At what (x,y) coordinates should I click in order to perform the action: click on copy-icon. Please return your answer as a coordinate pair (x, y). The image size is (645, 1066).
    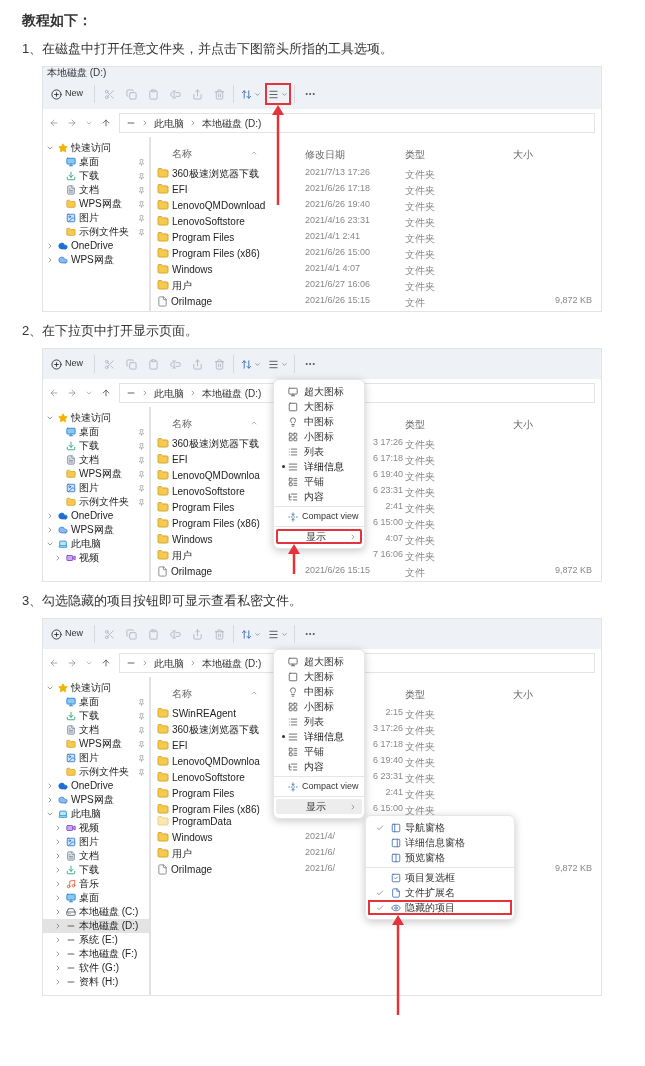
    Looking at the image, I should click on (131, 634).